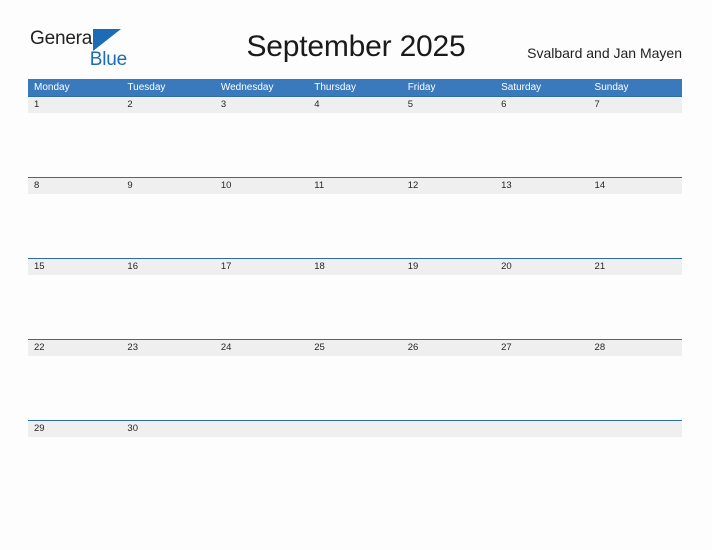 The width and height of the screenshot is (712, 550). I want to click on date-number: 10, so click(261, 186).